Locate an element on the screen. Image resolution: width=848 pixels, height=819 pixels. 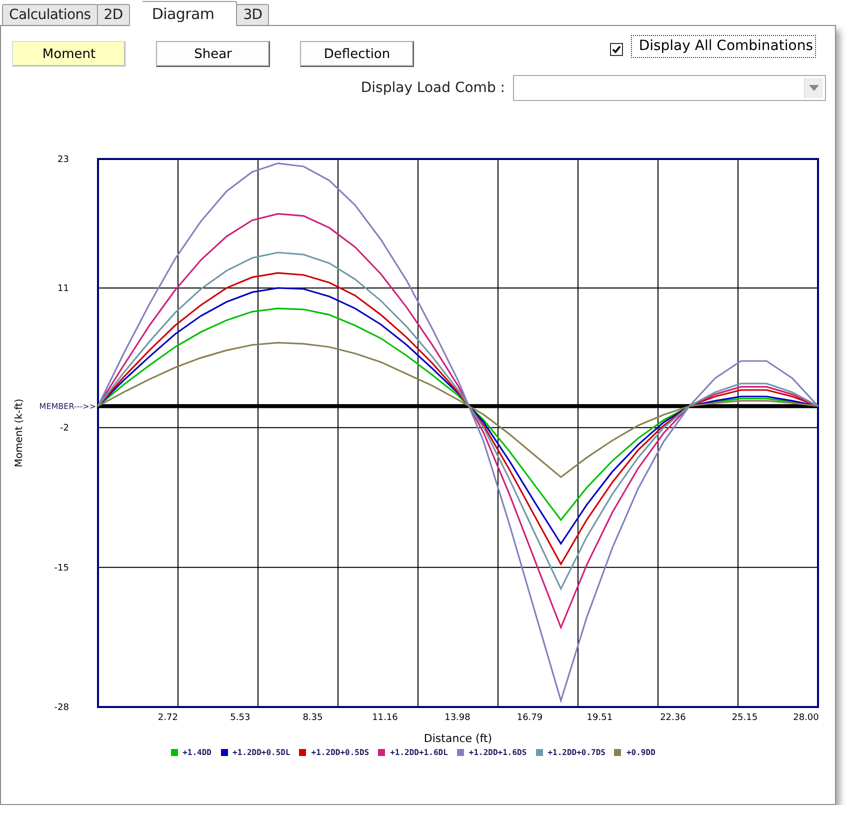
legend-label: +0.9DD is located at coordinates (641, 752).